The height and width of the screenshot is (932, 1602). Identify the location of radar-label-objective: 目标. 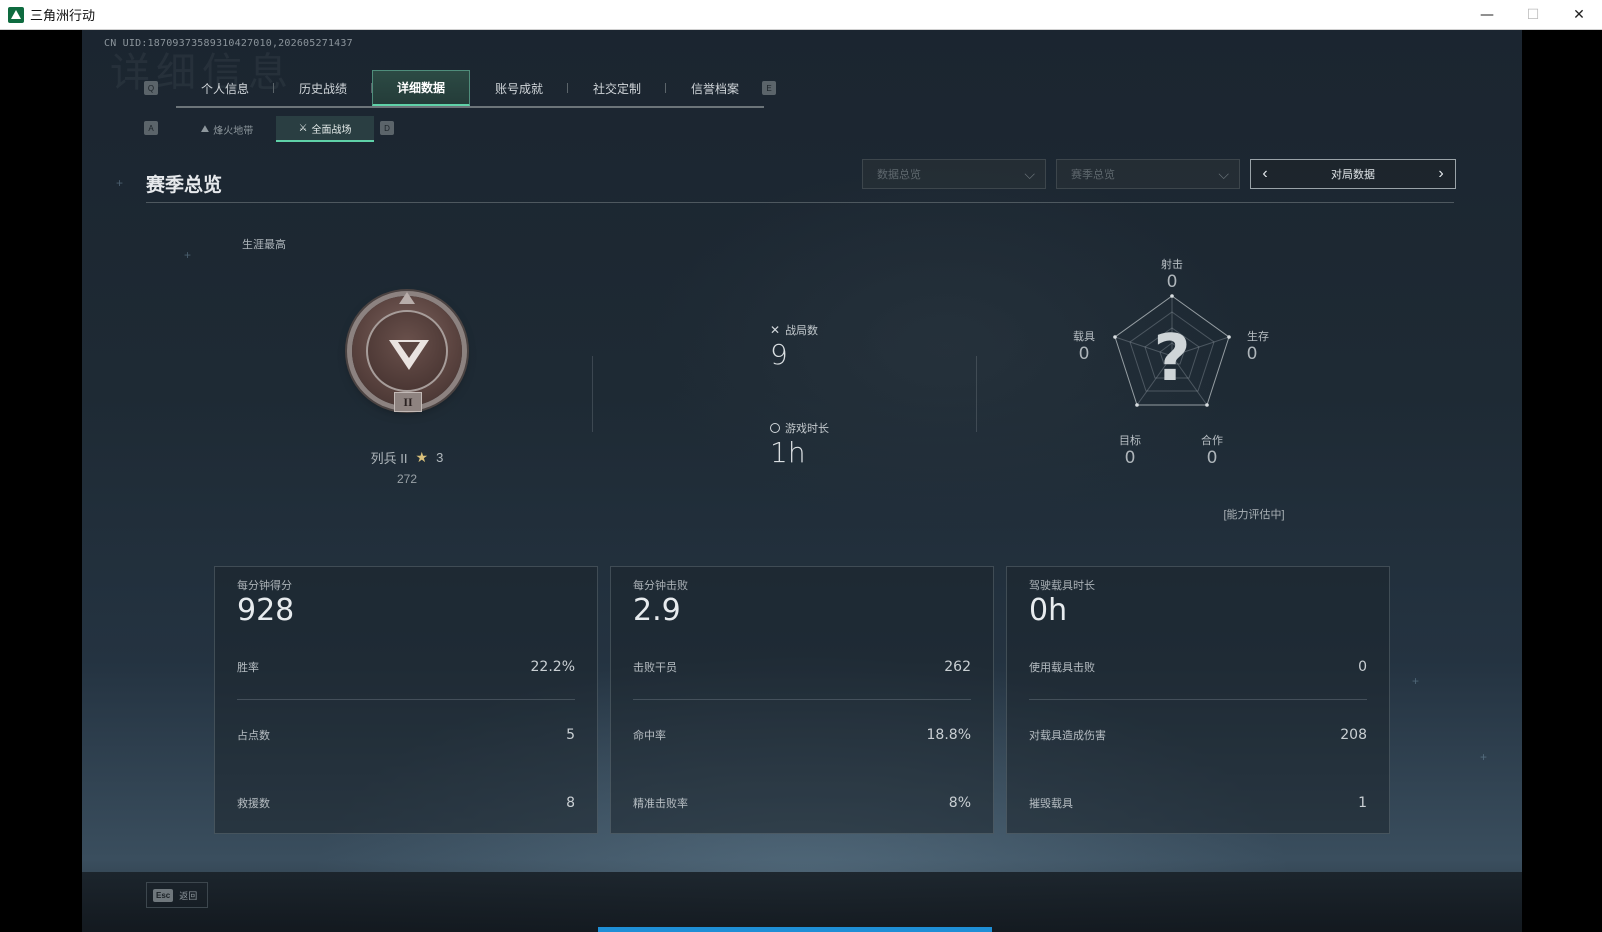
(1130, 441).